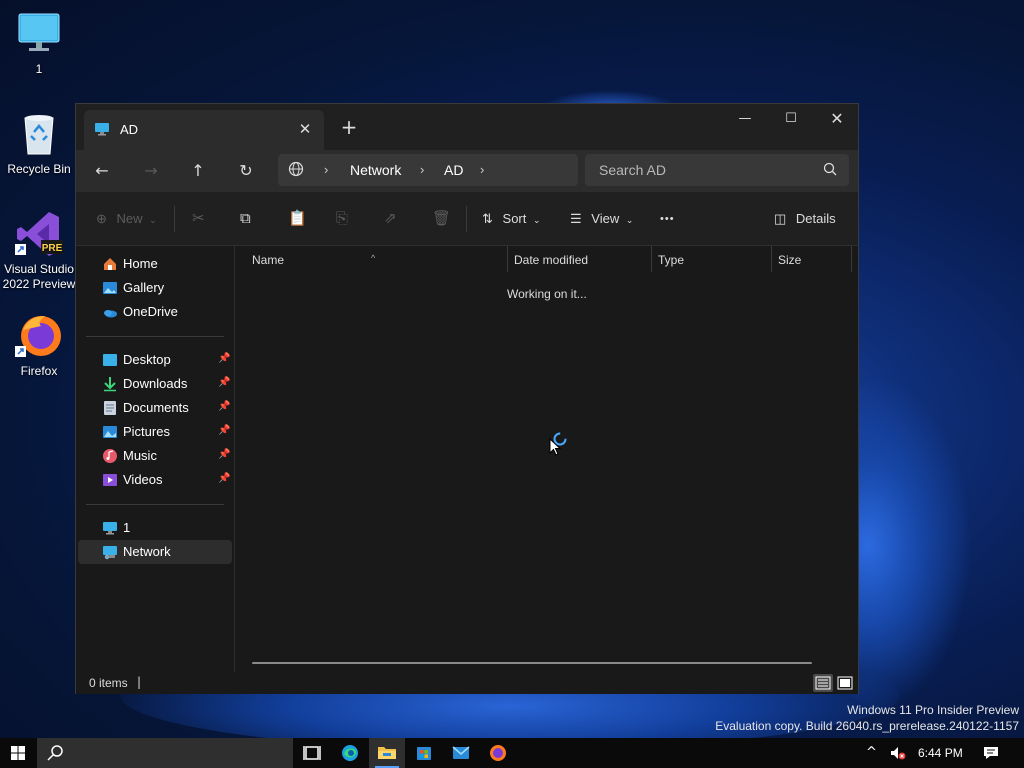 Image resolution: width=1024 pixels, height=768 pixels. What do you see at coordinates (312, 753) in the screenshot?
I see `task-view-icon` at bounding box center [312, 753].